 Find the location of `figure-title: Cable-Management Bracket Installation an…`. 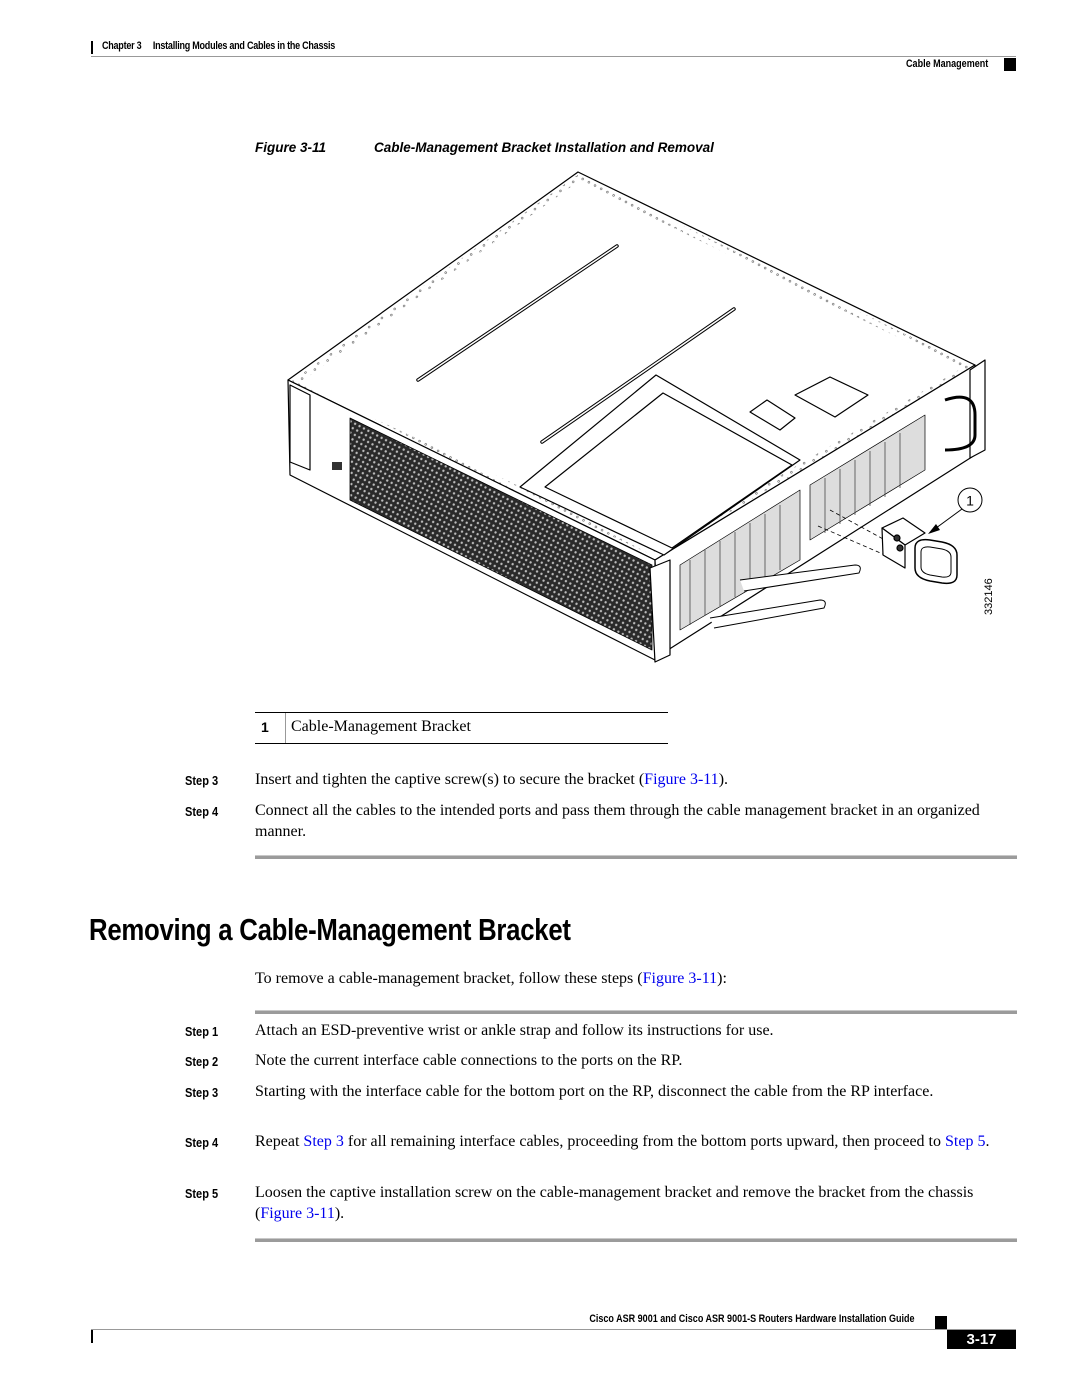

figure-title: Cable-Management Bracket Installation an… is located at coordinates (544, 147).